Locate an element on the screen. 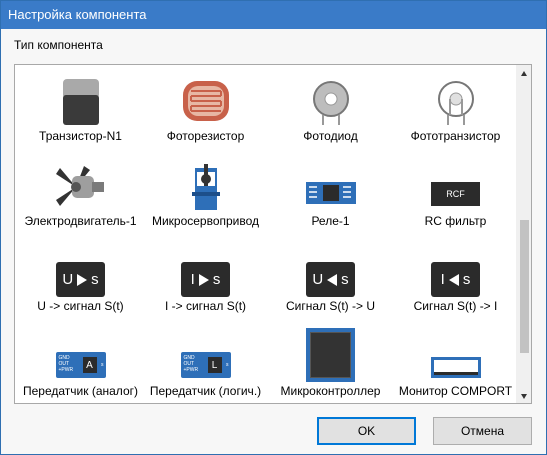  rc-filter-chip: RCF is located at coordinates (455, 194).